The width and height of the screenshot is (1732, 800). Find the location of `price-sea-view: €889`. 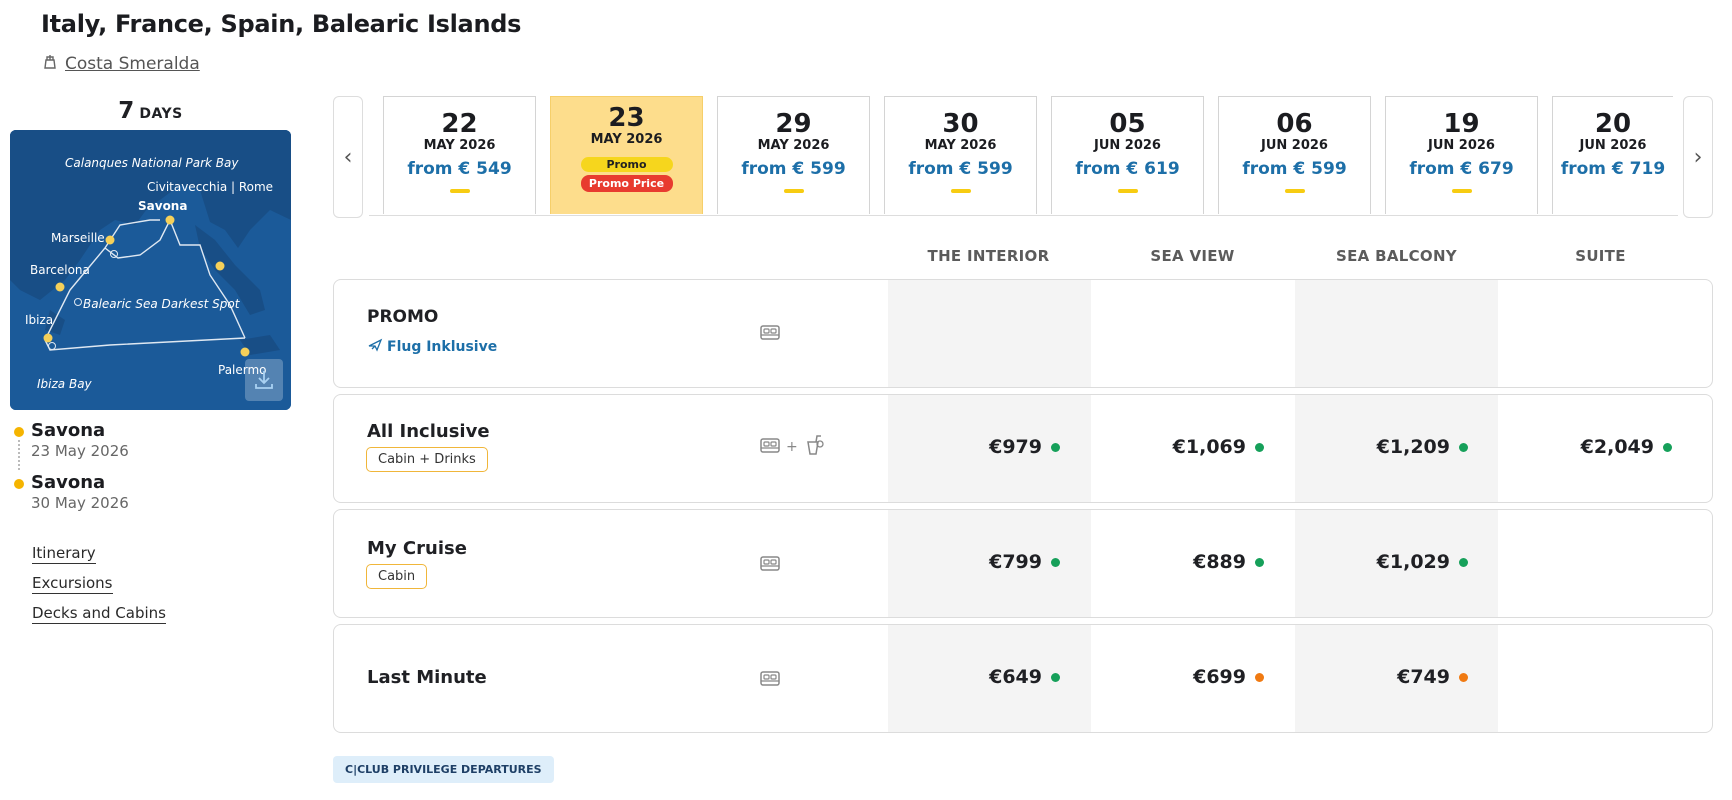

price-sea-view: €889 is located at coordinates (1164, 562).